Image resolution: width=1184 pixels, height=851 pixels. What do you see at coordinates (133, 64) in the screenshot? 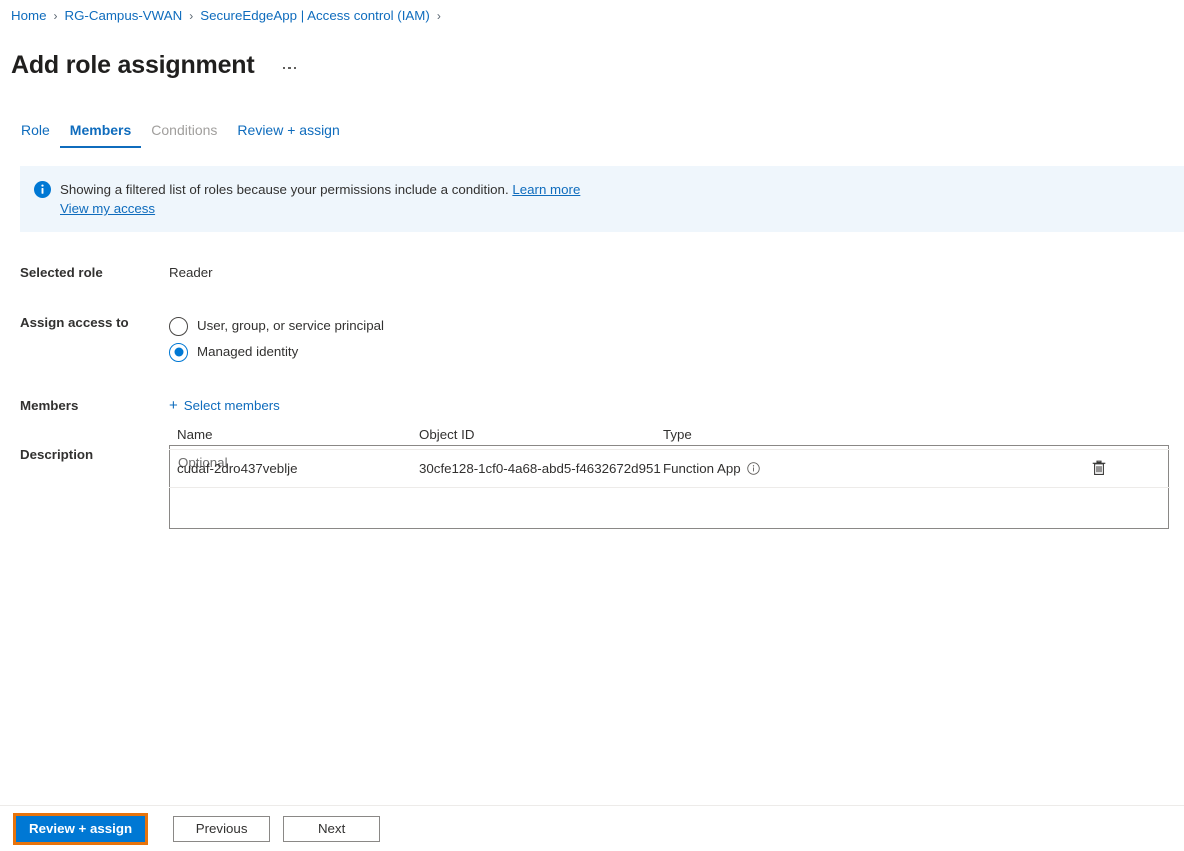
I see `page-title: Add role assignment` at bounding box center [133, 64].